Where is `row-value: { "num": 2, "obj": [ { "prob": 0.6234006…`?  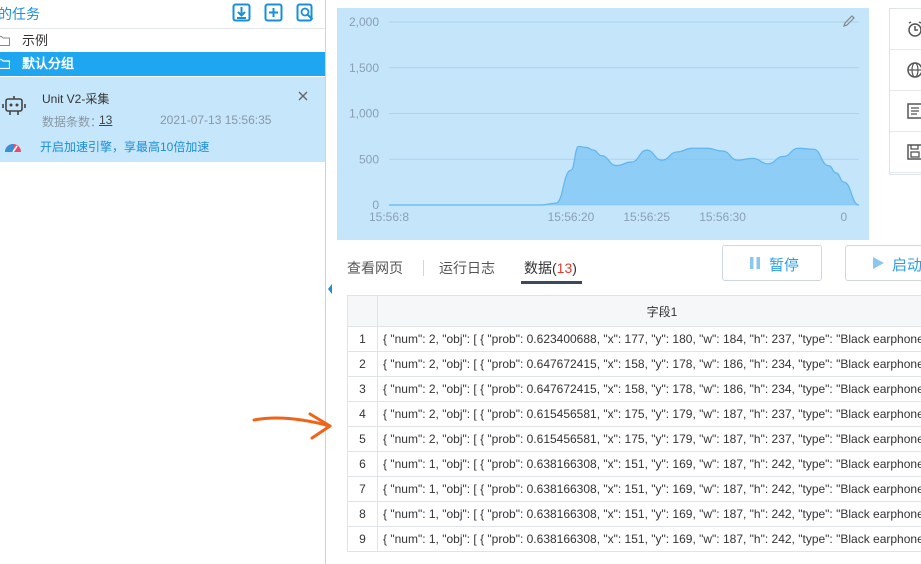
row-value: { "num": 2, "obj": [ { "prob": 0.6234006… is located at coordinates (649, 339).